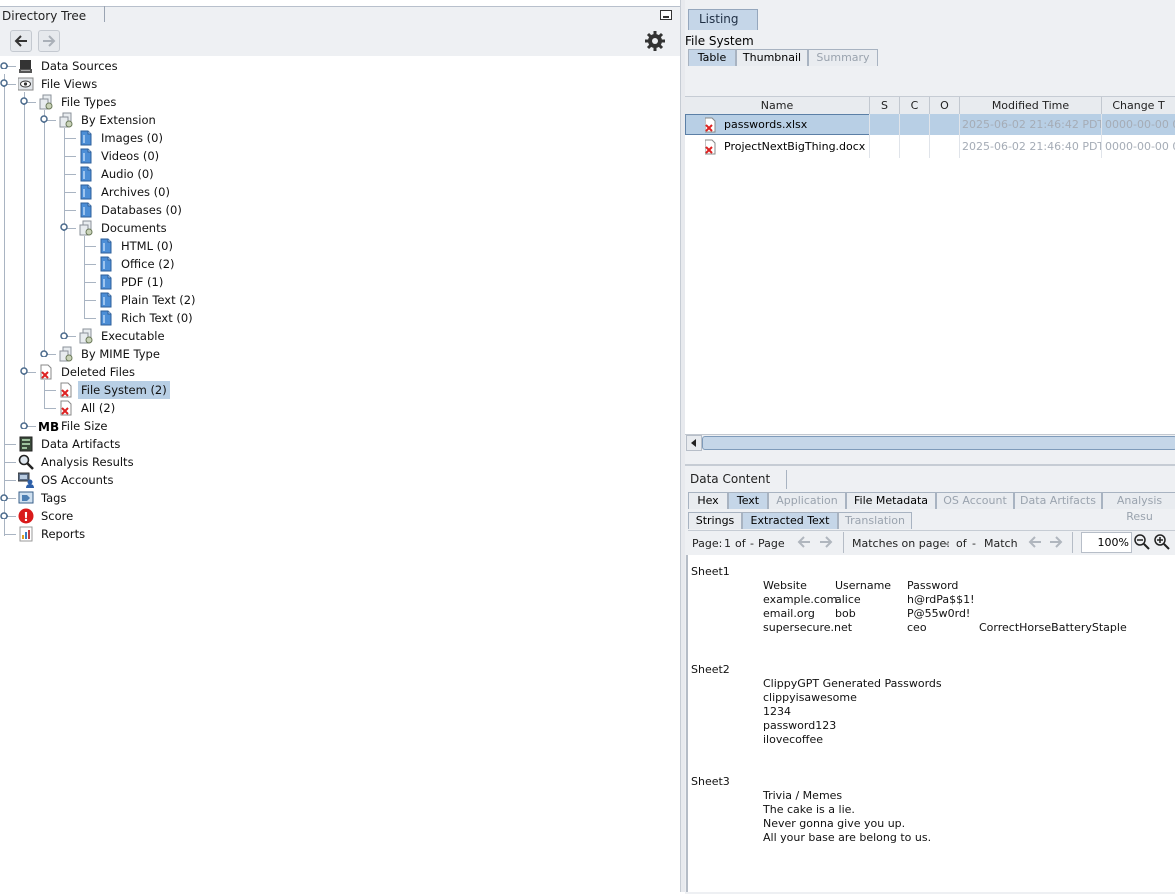 The image size is (1175, 894). I want to click on tree-node-pdf-1: PDF (1), so click(340, 282).